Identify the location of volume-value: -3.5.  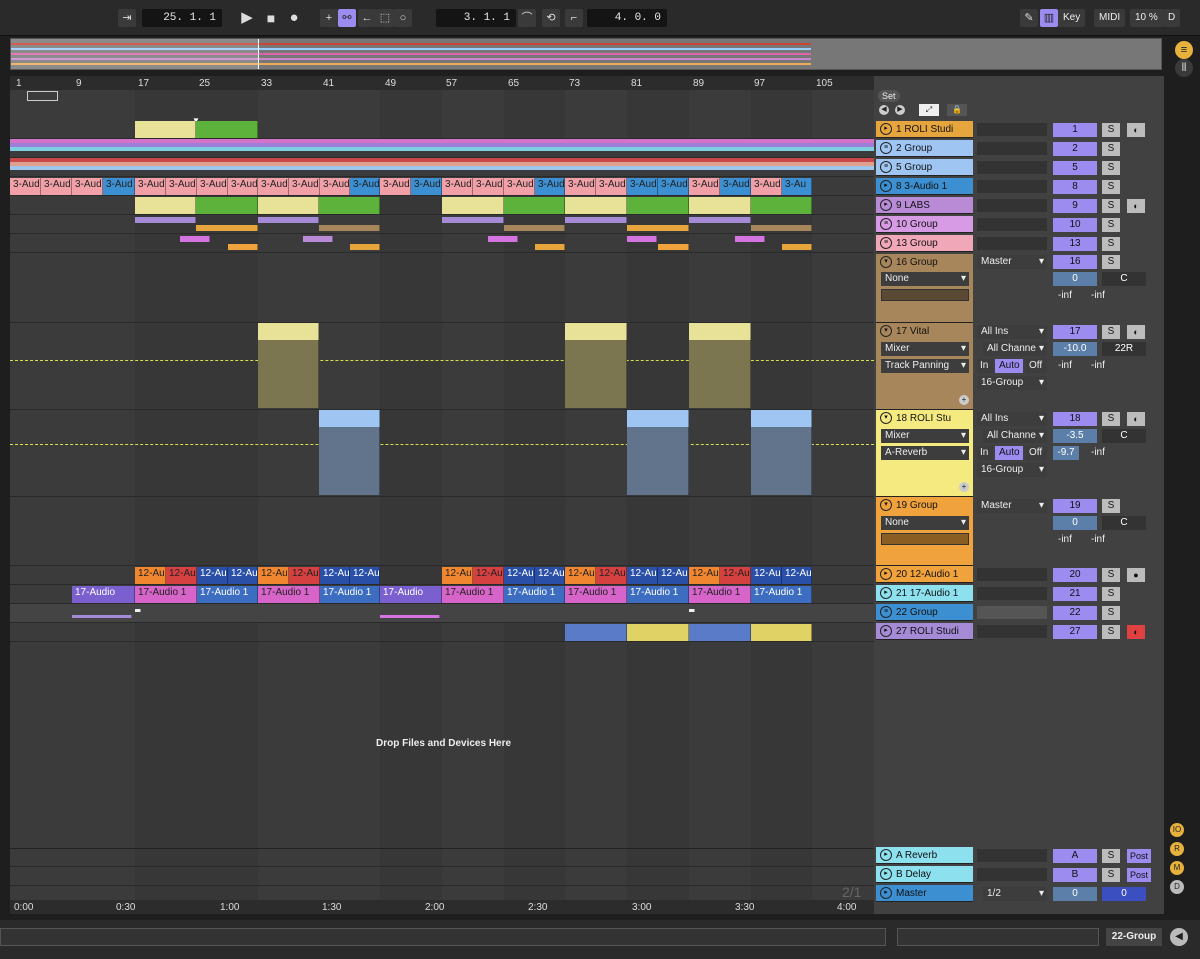
(1075, 436).